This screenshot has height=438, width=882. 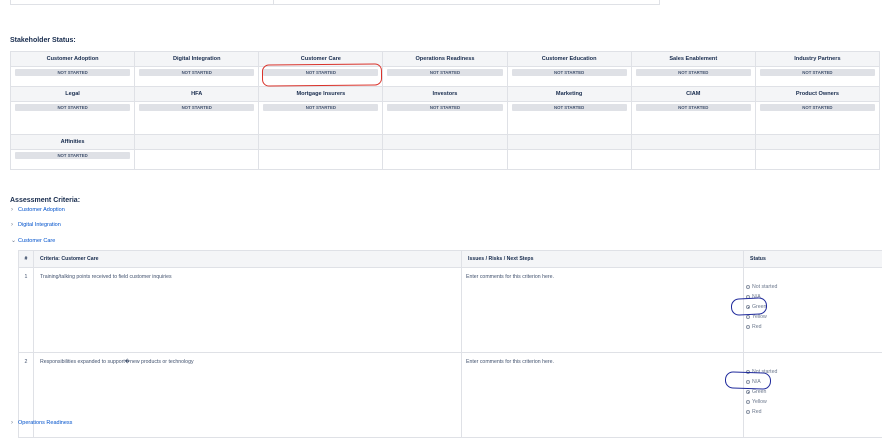 I want to click on stakeholder-name: Customer Adoption, so click(x=73, y=59).